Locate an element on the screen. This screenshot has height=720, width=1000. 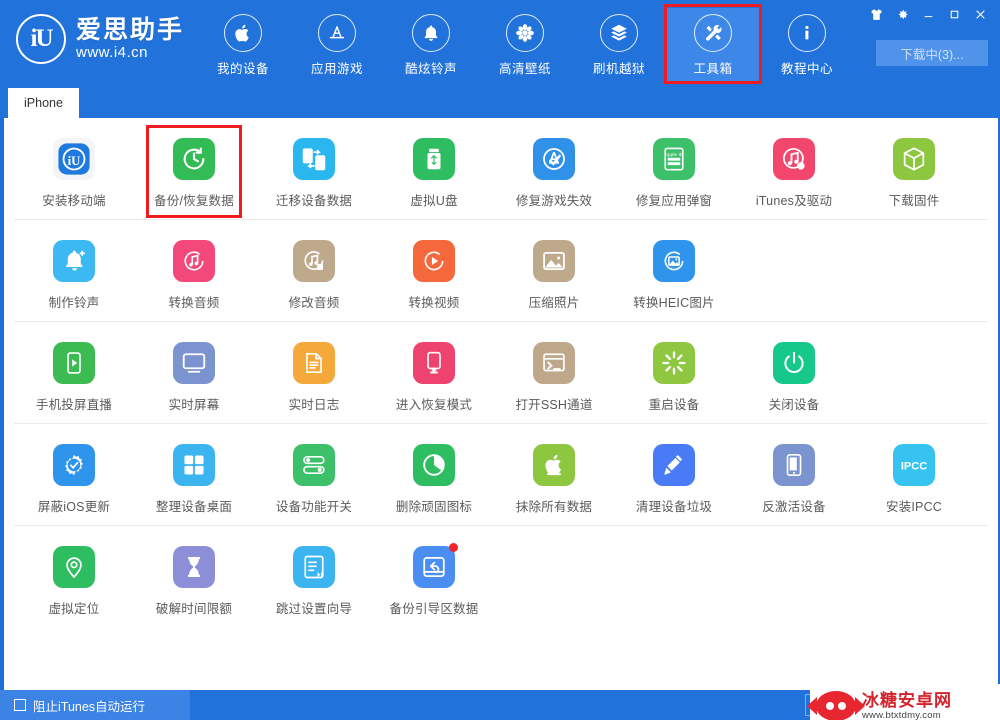
tool-convert-video: 转换视频 is located at coordinates (434, 273).